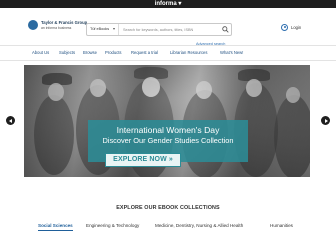 This screenshot has height=252, width=336. I want to click on search-scope-label: Tüf eBooks, so click(100, 29).